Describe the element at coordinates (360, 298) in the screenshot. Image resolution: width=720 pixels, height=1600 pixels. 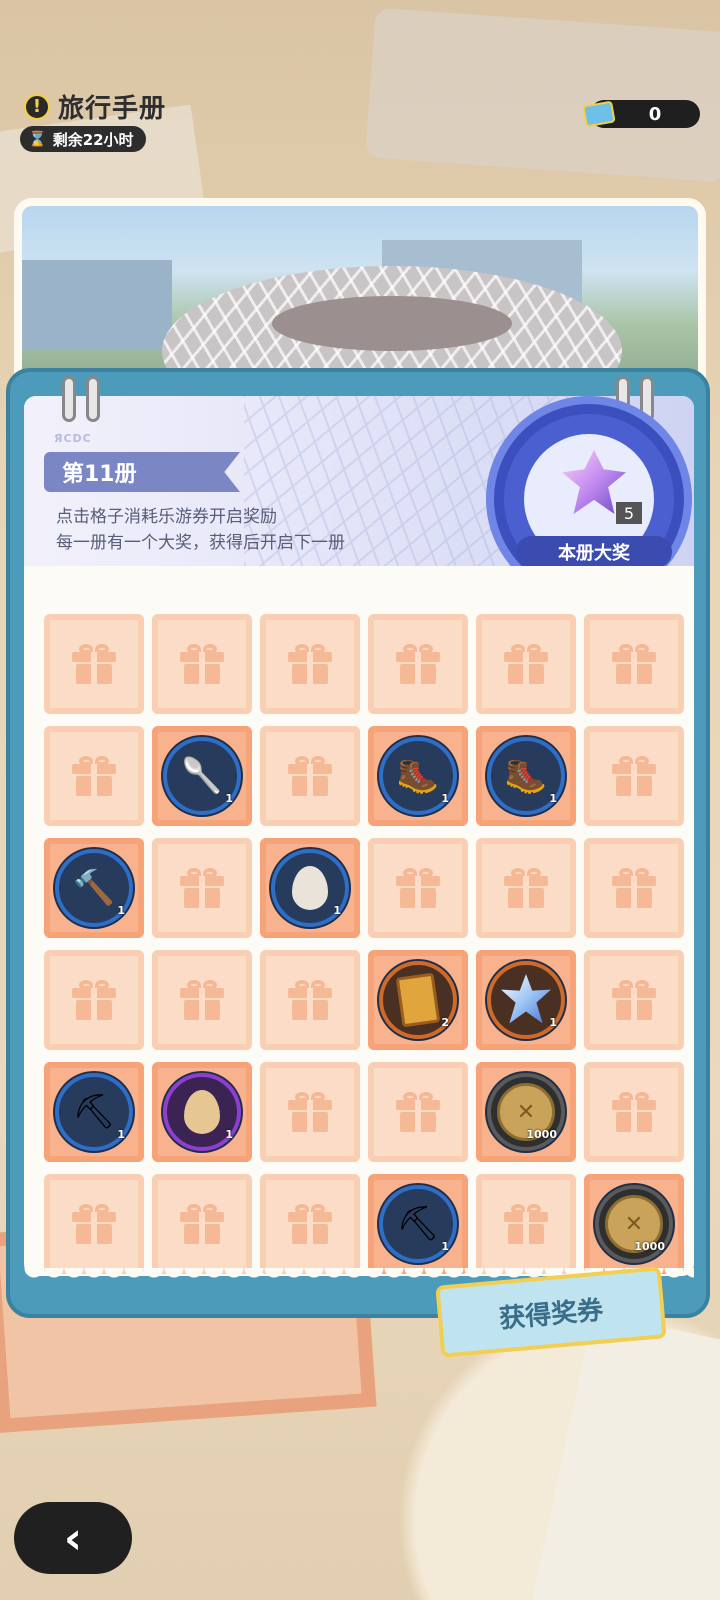
I see `stadium-illustration` at that location.